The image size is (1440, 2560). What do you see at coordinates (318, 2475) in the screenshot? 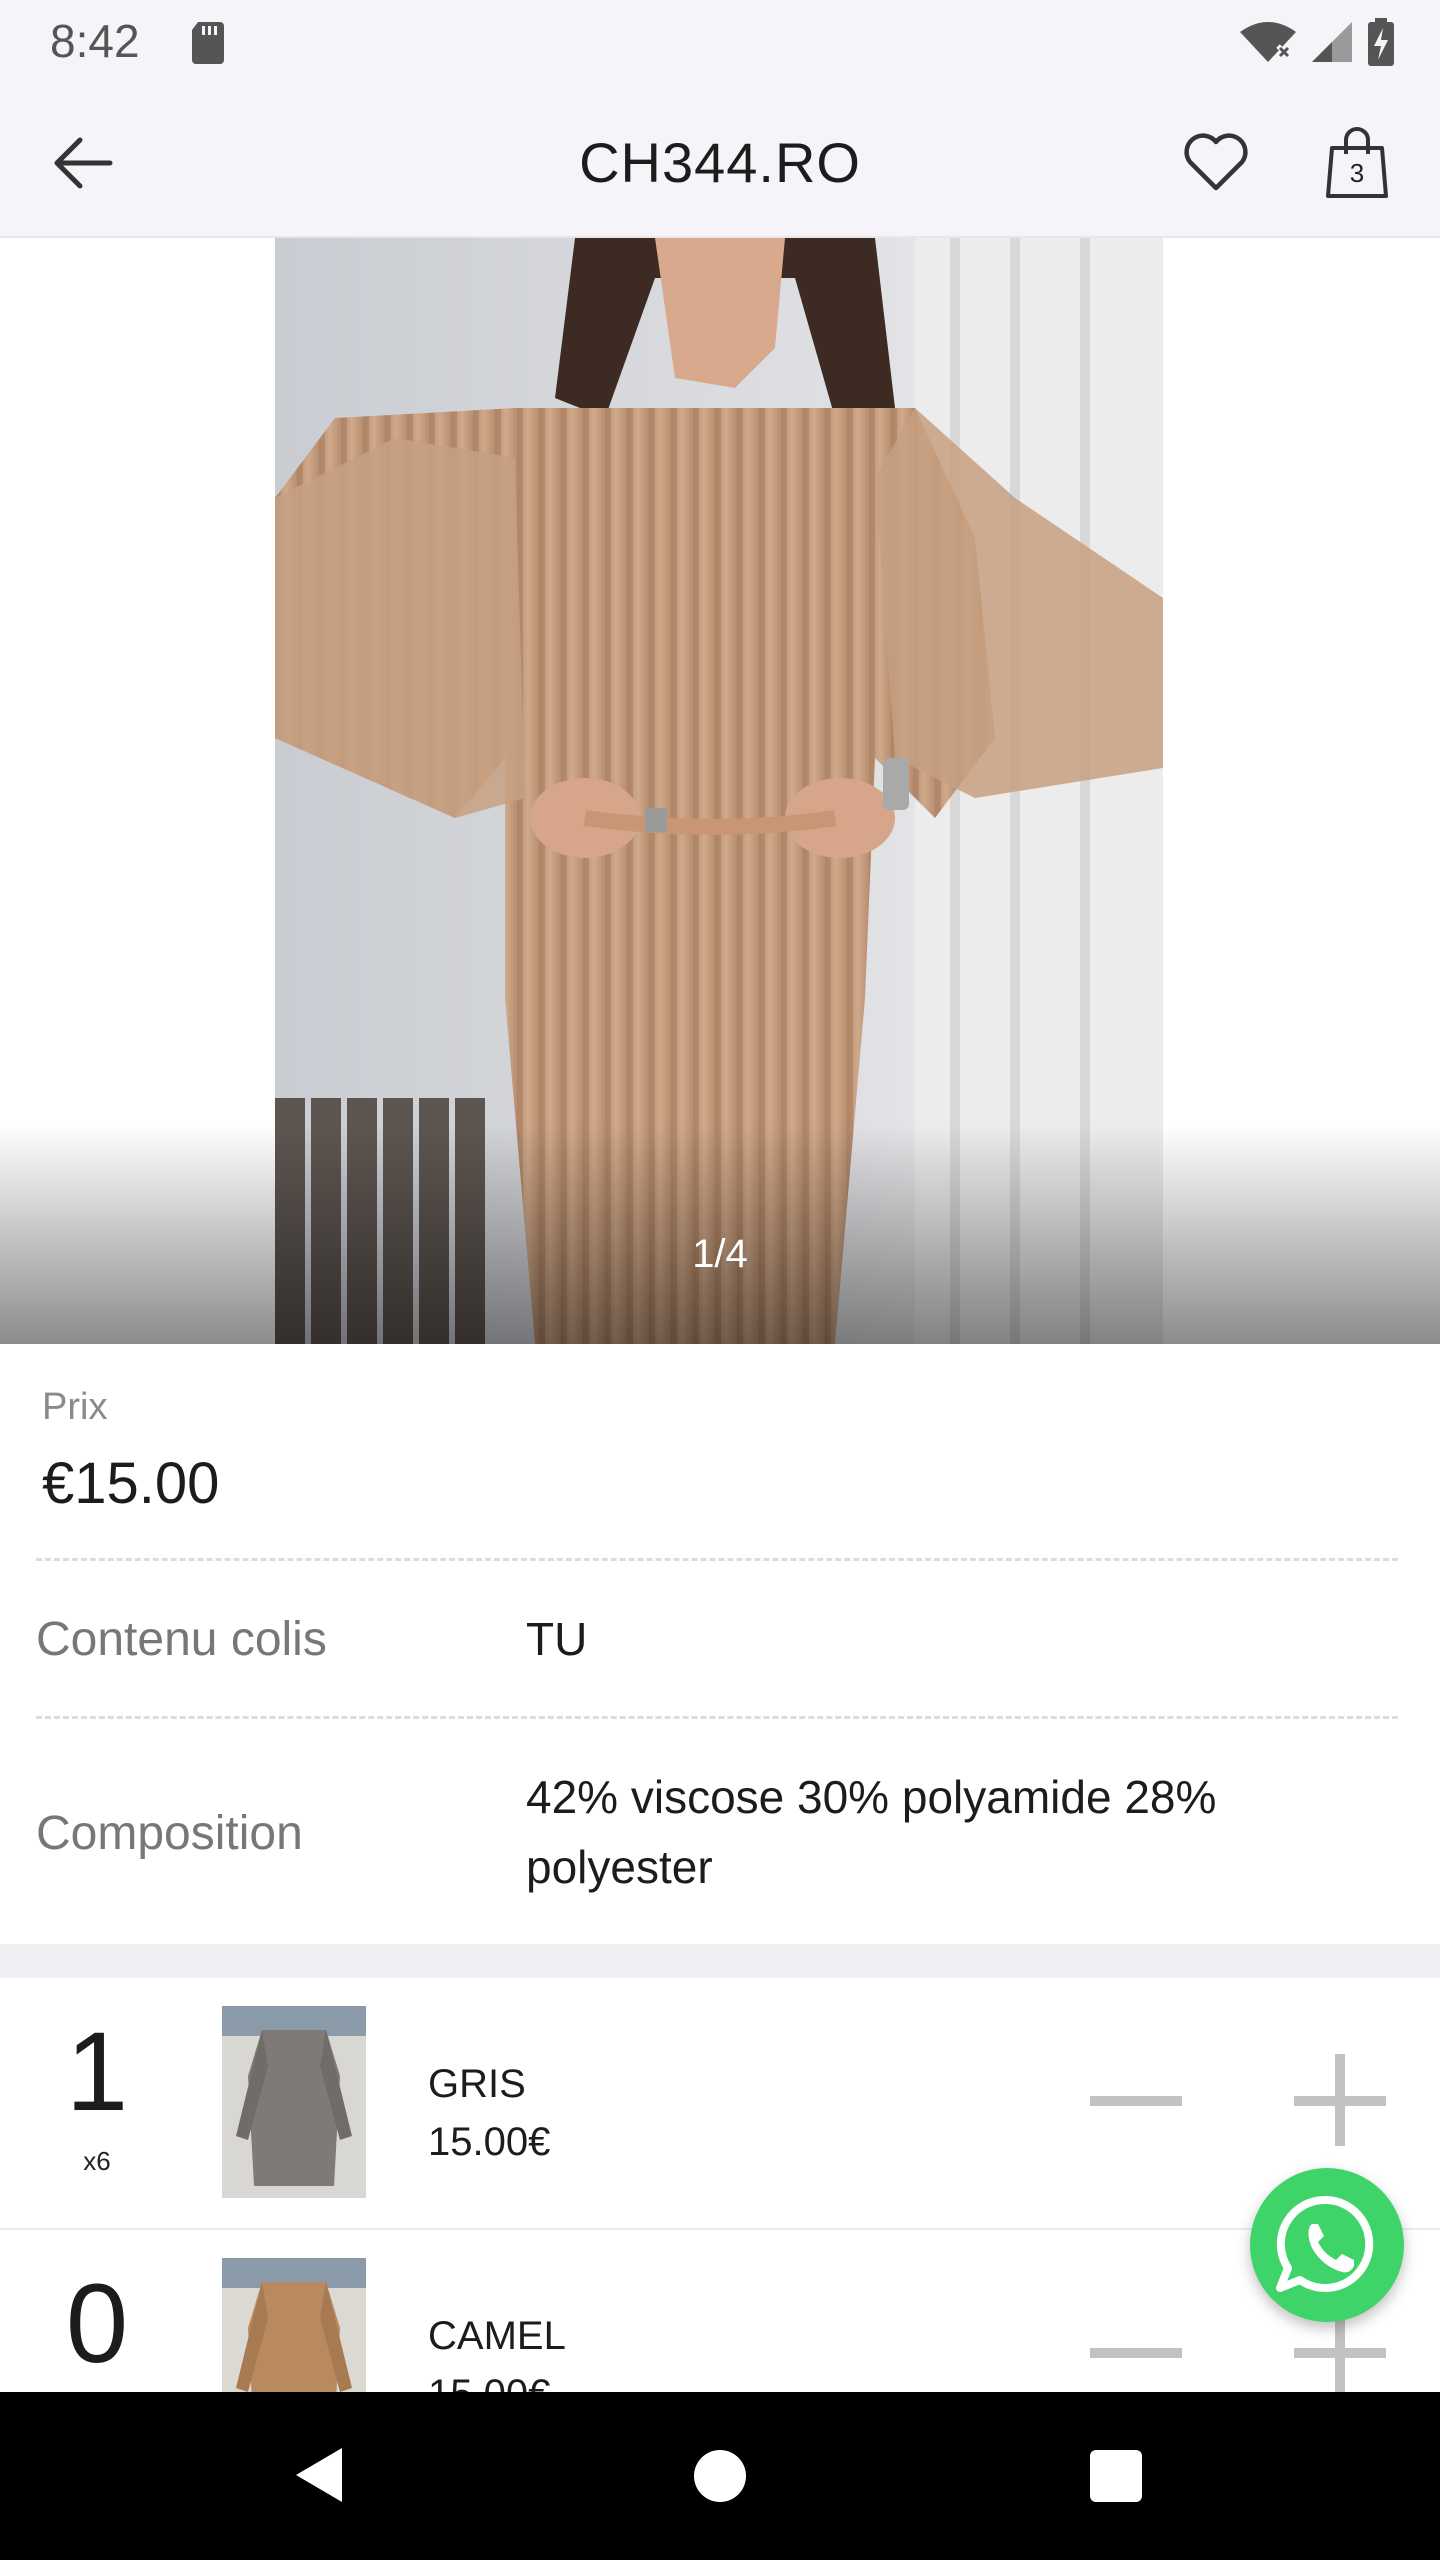
I see `nav-back-icon` at bounding box center [318, 2475].